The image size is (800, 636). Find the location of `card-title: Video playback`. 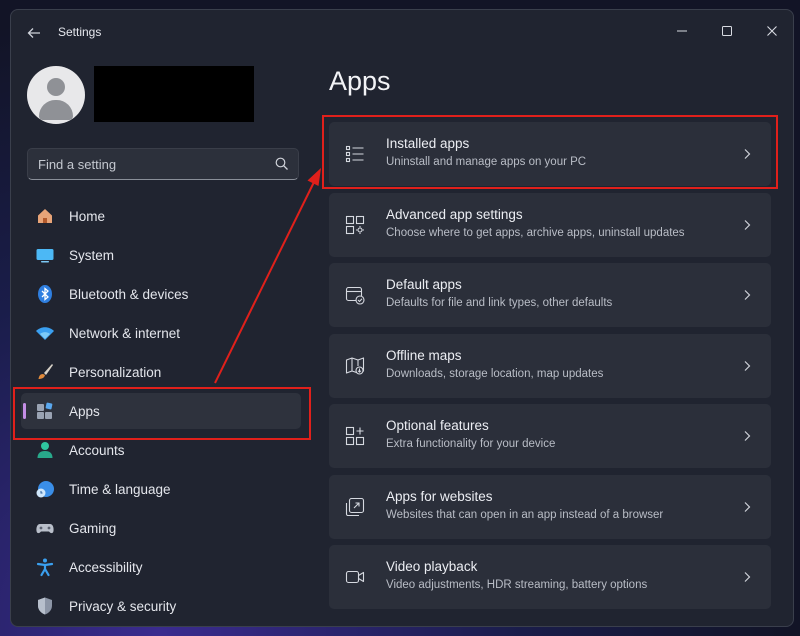

card-title: Video playback is located at coordinates (432, 566).